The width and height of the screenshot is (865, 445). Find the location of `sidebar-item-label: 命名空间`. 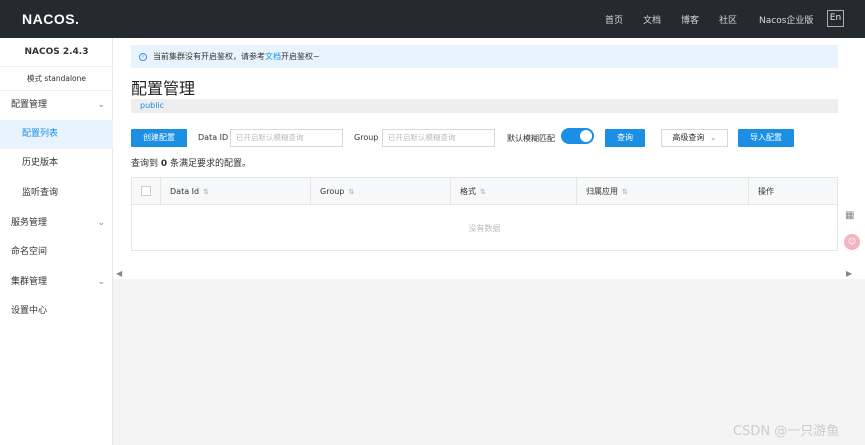

sidebar-item-label: 命名空间 is located at coordinates (29, 252).